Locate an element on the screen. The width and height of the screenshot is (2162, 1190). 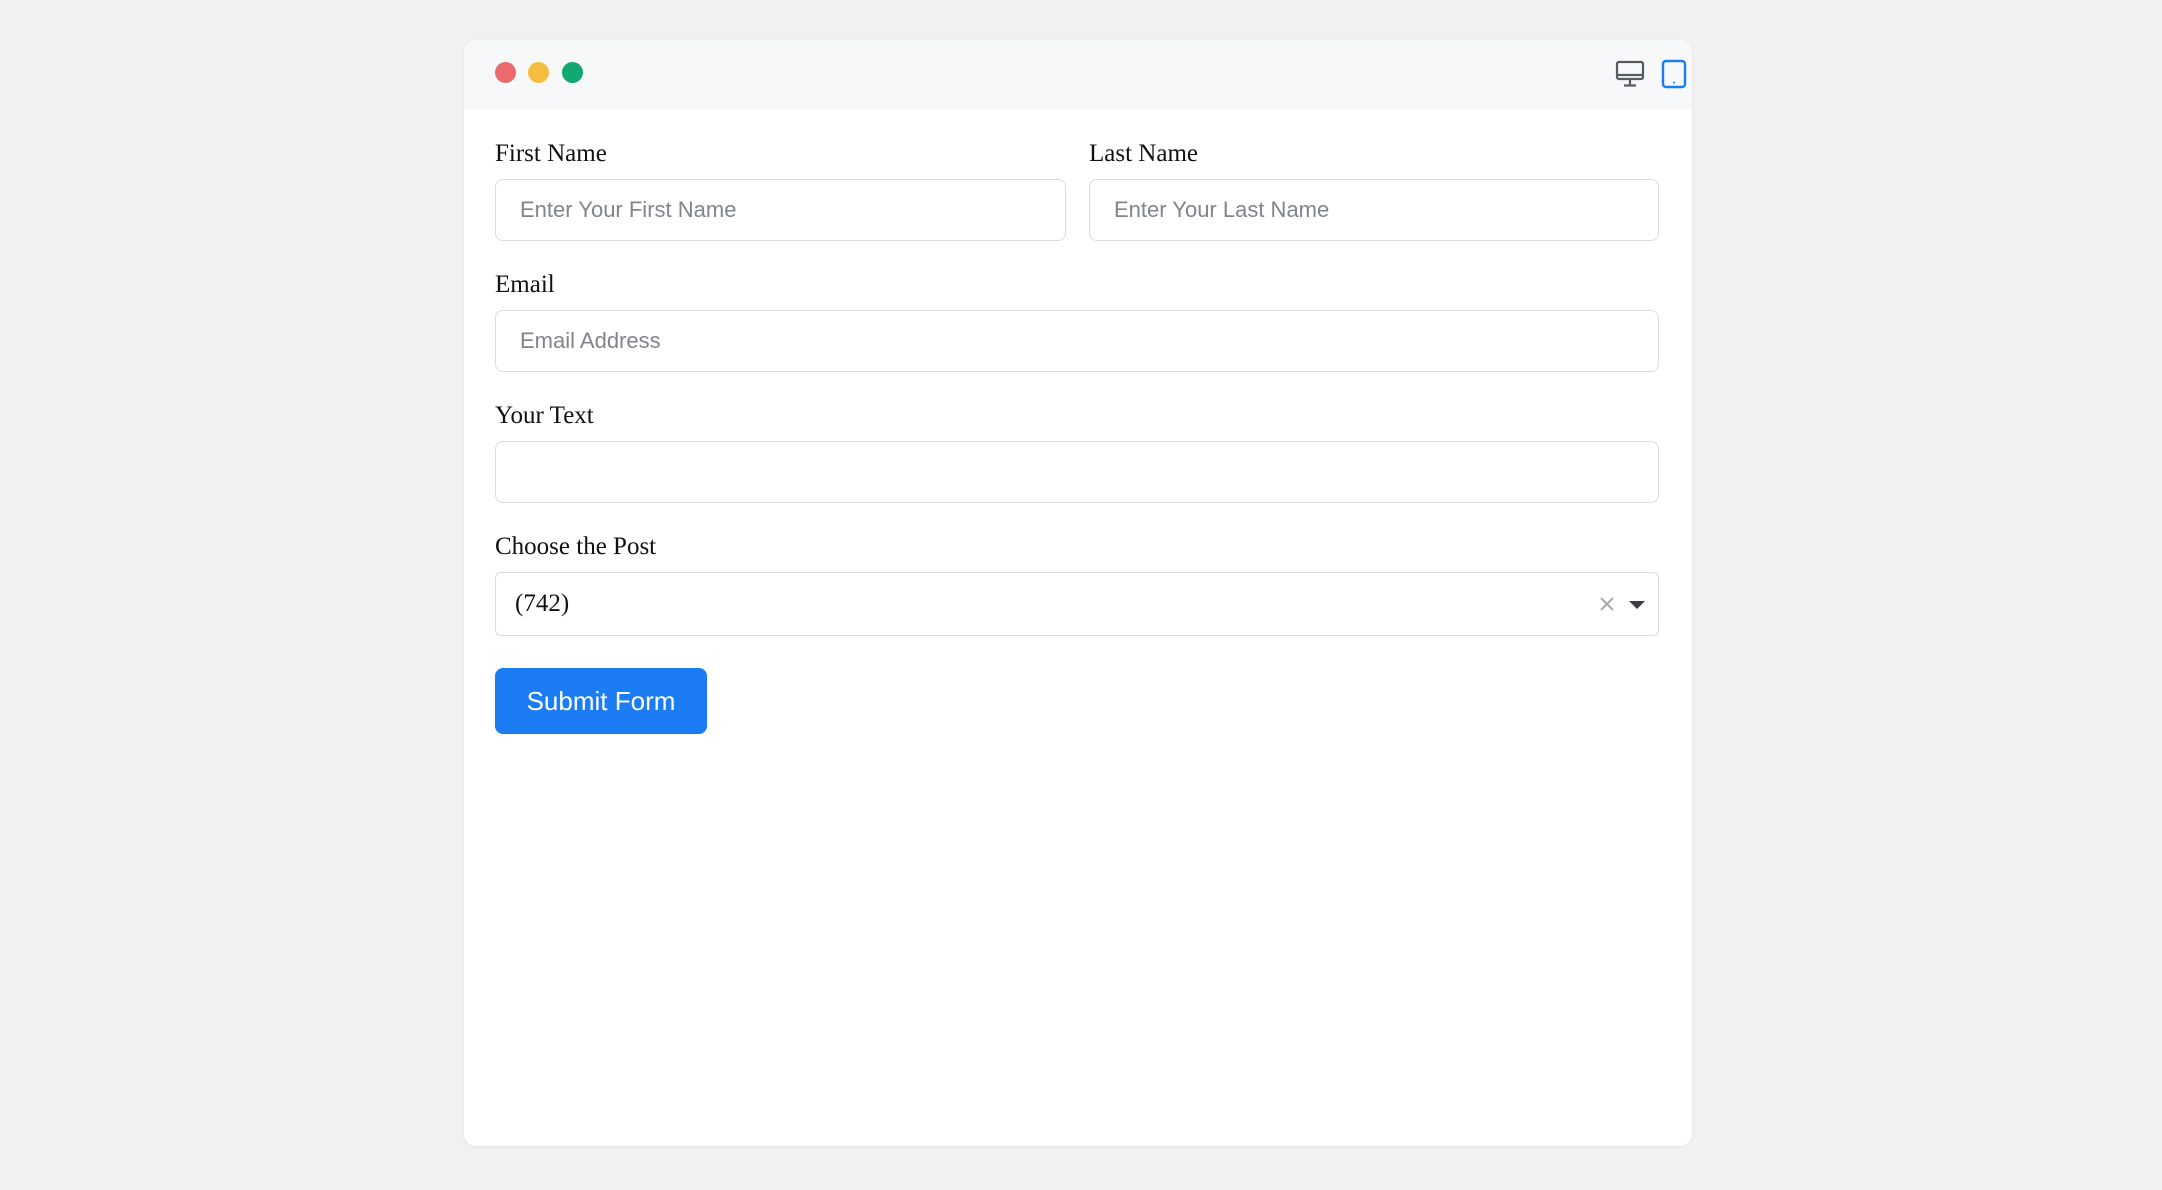
maximize-dot-icon is located at coordinates (572, 72).